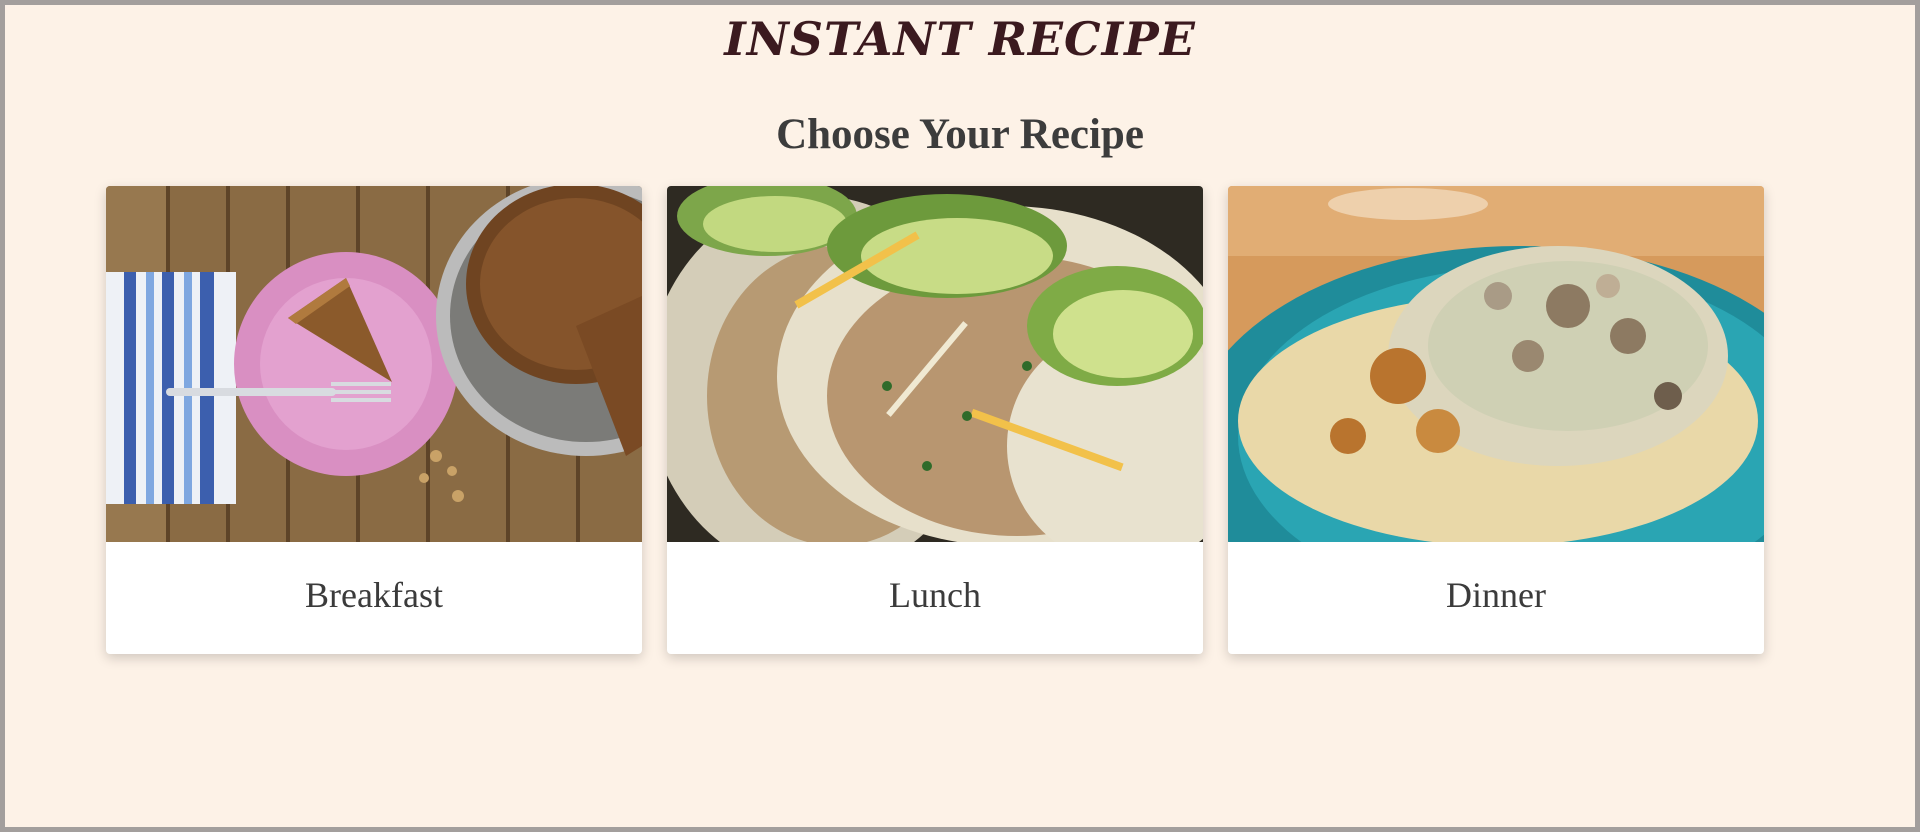 This screenshot has height=832, width=1920. What do you see at coordinates (374, 364) in the screenshot?
I see `breakfast-photo` at bounding box center [374, 364].